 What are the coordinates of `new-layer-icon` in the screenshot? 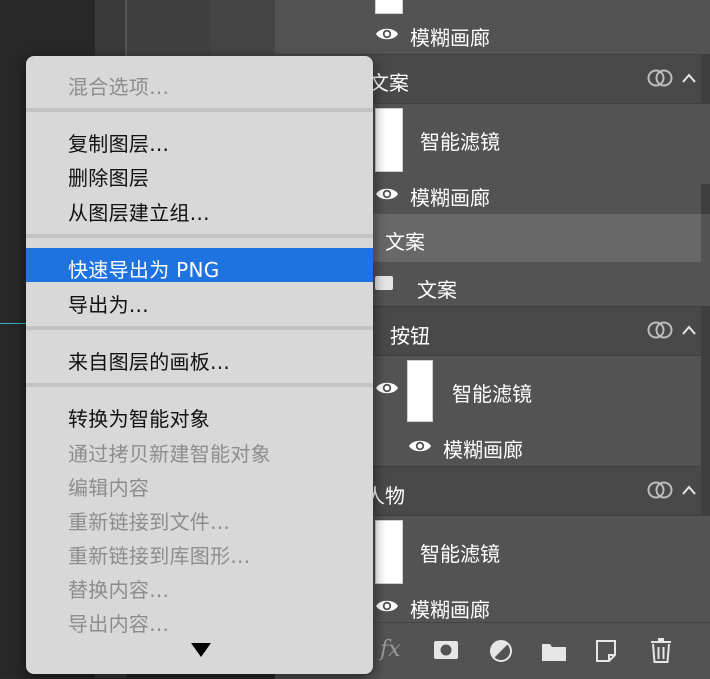 It's located at (606, 651).